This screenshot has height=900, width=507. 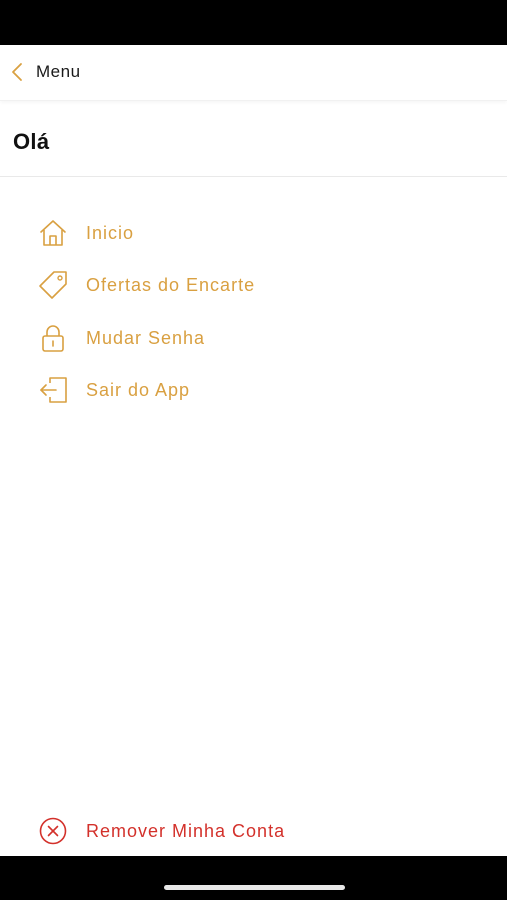 I want to click on menu-item-sair-do-app: Sair do App, so click(x=114, y=390).